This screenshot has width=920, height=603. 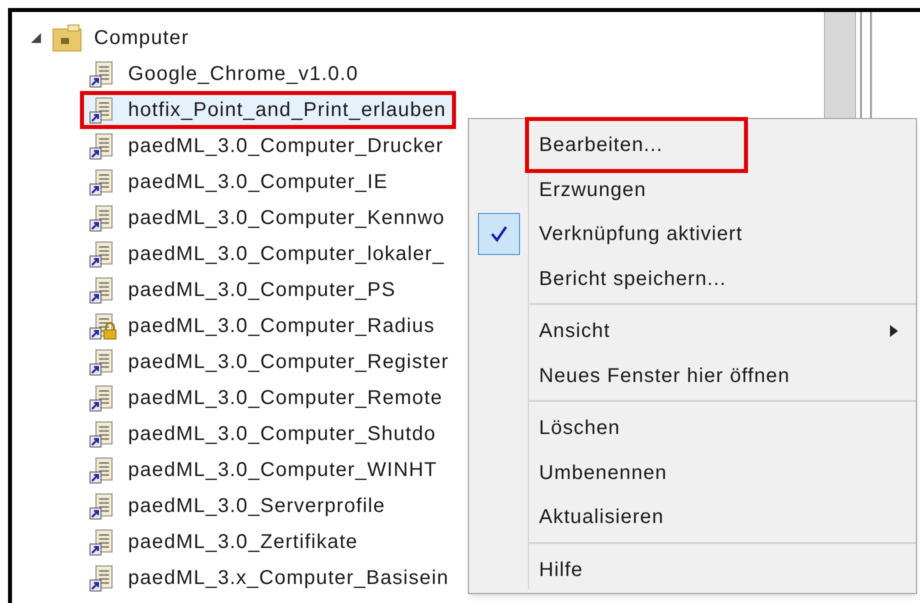 I want to click on tree-item: Google_Chrome_v1.0.0, so click(x=224, y=74).